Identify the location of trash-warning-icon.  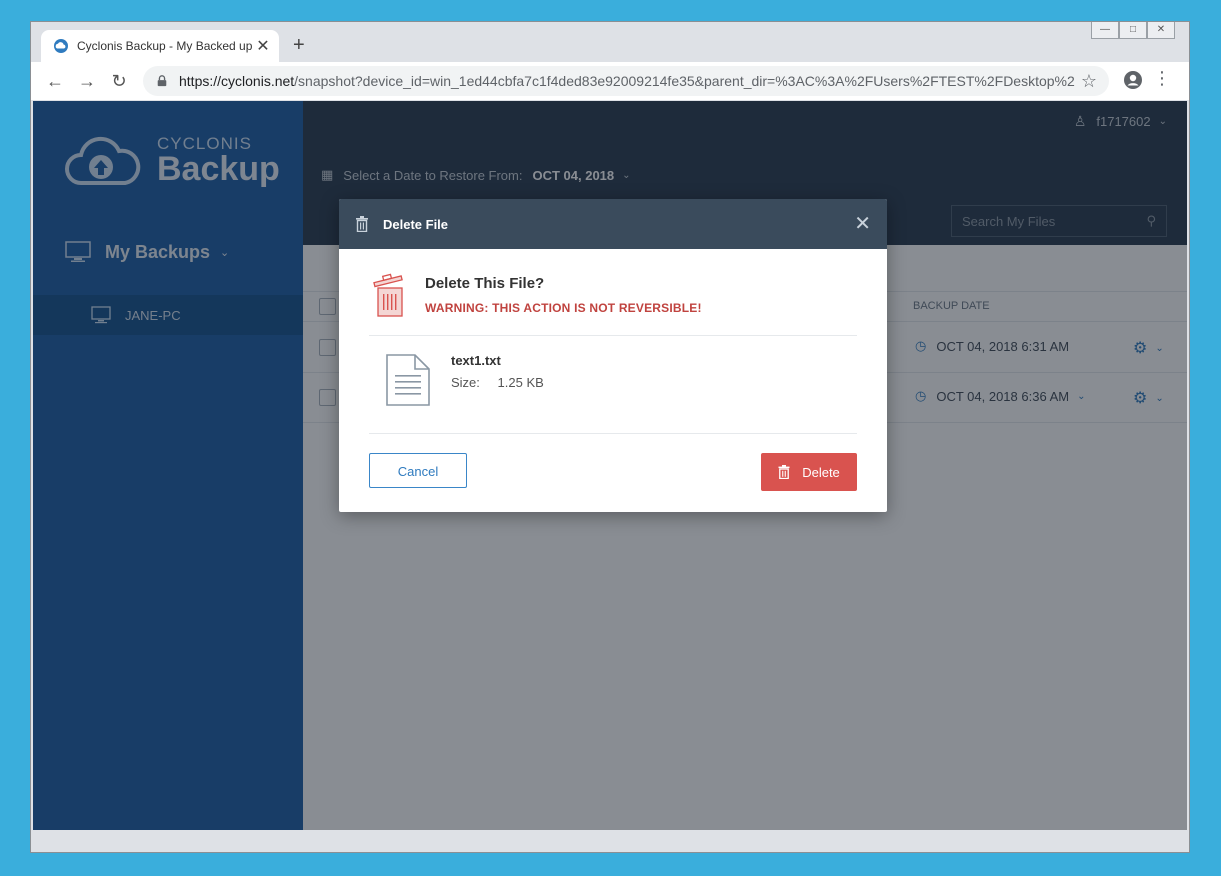
(388, 295).